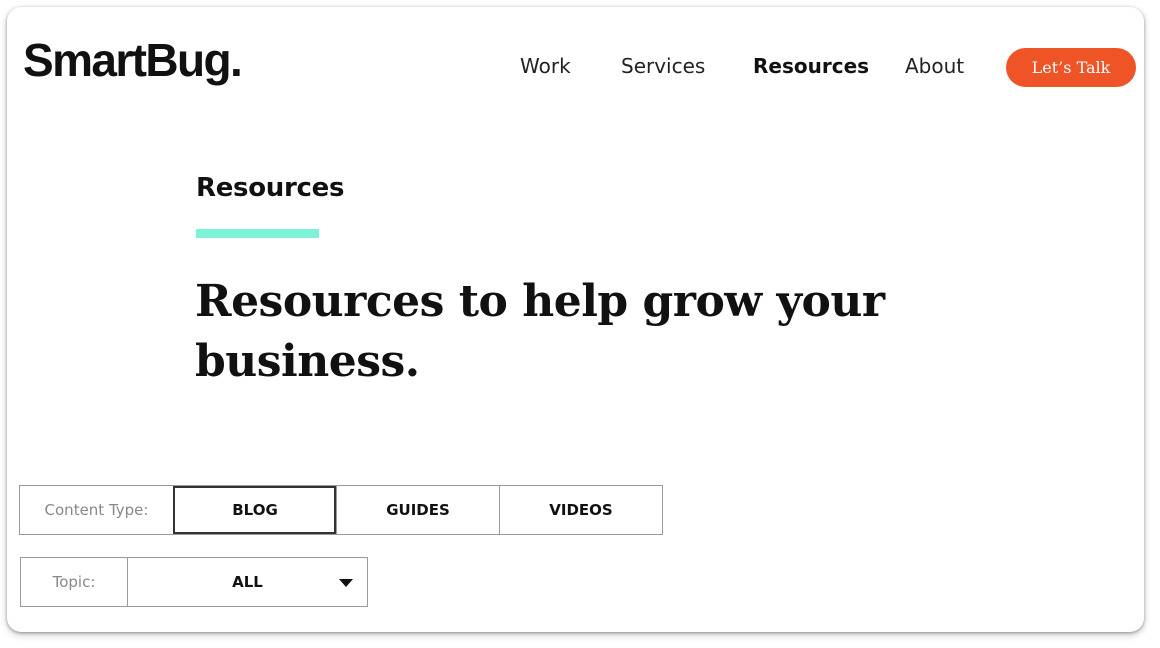 This screenshot has width=1160, height=648. What do you see at coordinates (811, 66) in the screenshot?
I see `nav-item-resources: Resources` at bounding box center [811, 66].